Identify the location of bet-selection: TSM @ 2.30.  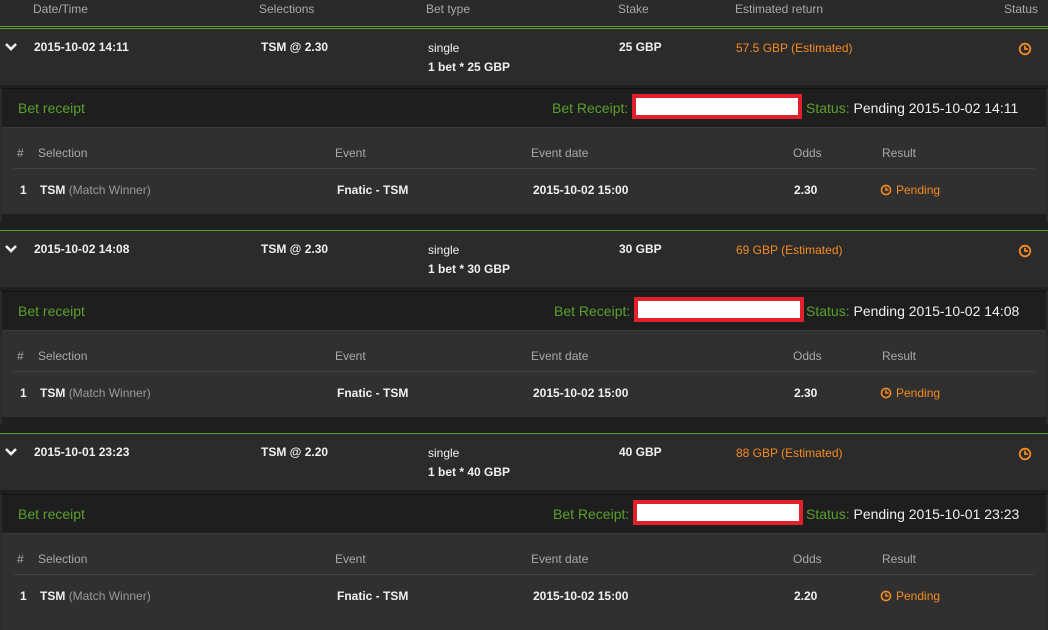
(295, 249).